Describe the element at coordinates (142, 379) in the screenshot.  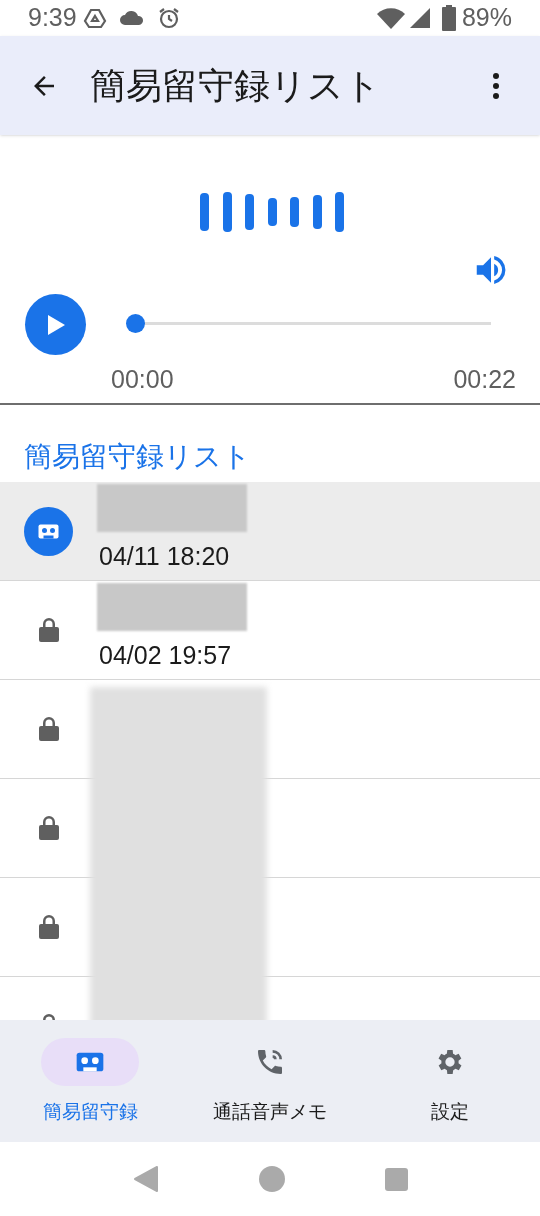
I see `elapsed-time: 00:00` at that location.